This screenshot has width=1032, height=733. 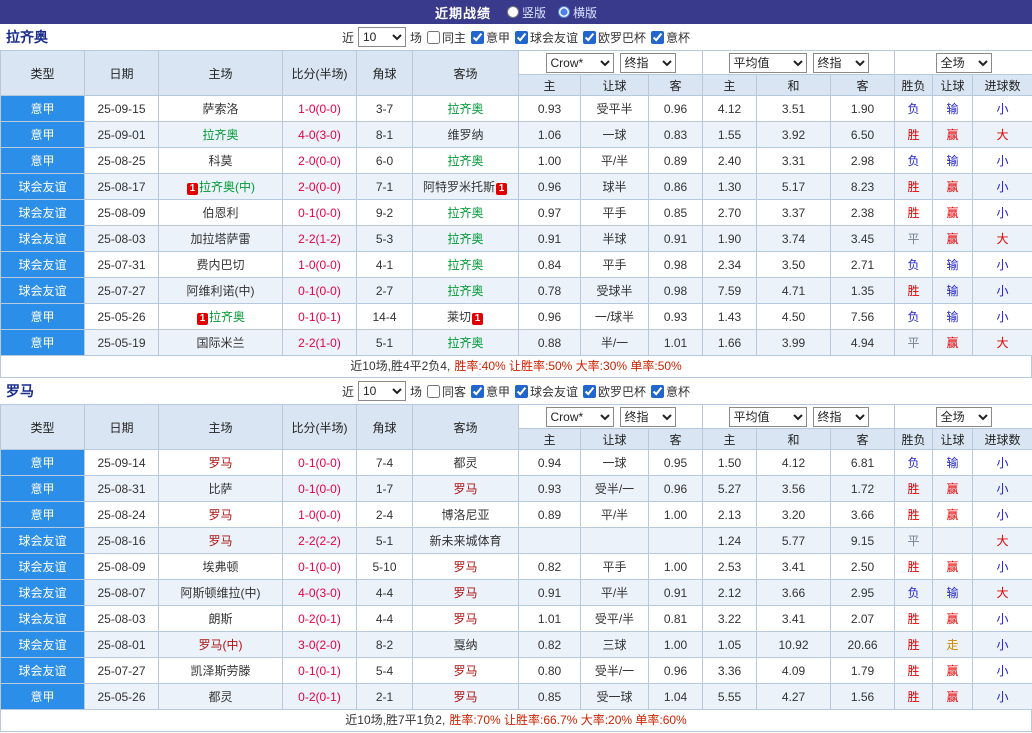 I want to click on same-venue-filter: 同主, so click(x=446, y=37).